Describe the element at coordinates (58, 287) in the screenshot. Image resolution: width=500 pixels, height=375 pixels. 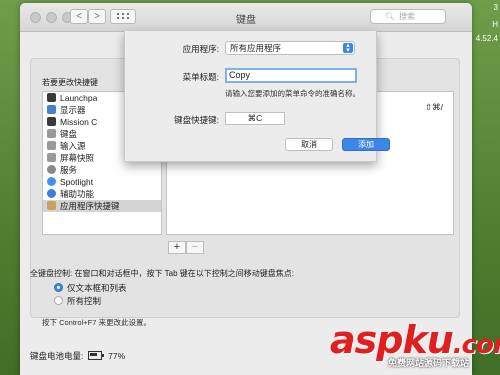
I see `radio-selected-icon` at that location.